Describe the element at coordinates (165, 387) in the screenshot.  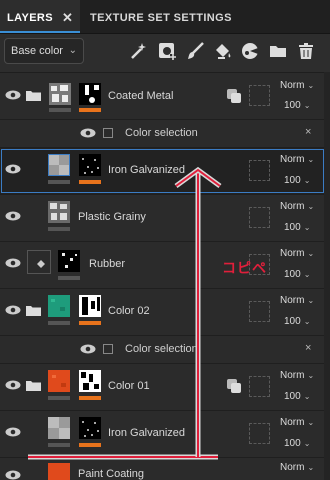
I see `layer-row: Color 01 Norm ⌄ 100 ⌄` at that location.